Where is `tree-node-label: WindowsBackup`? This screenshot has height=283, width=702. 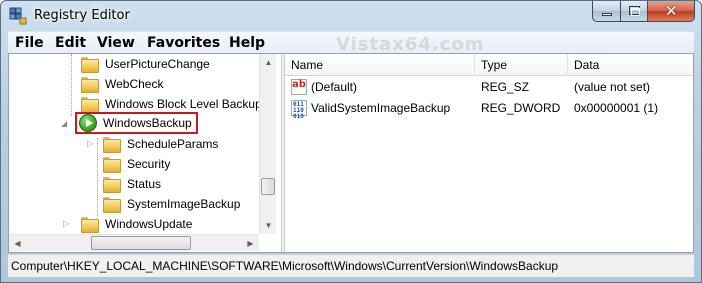
tree-node-label: WindowsBackup is located at coordinates (147, 123).